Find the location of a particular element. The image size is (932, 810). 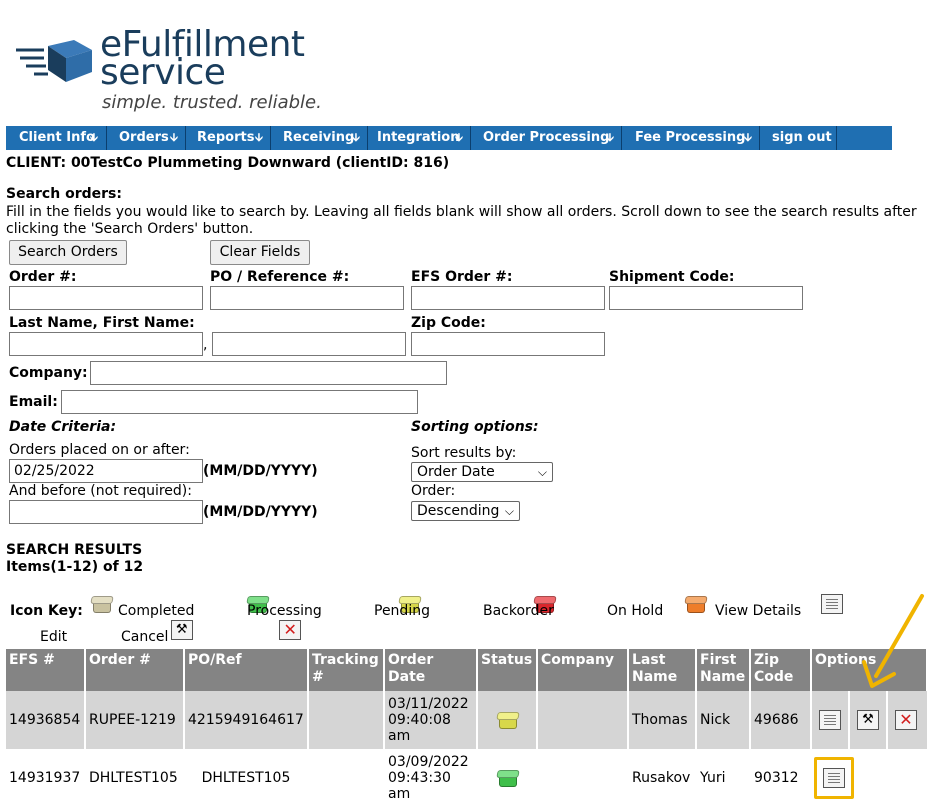

order-ampm: am is located at coordinates (399, 736).